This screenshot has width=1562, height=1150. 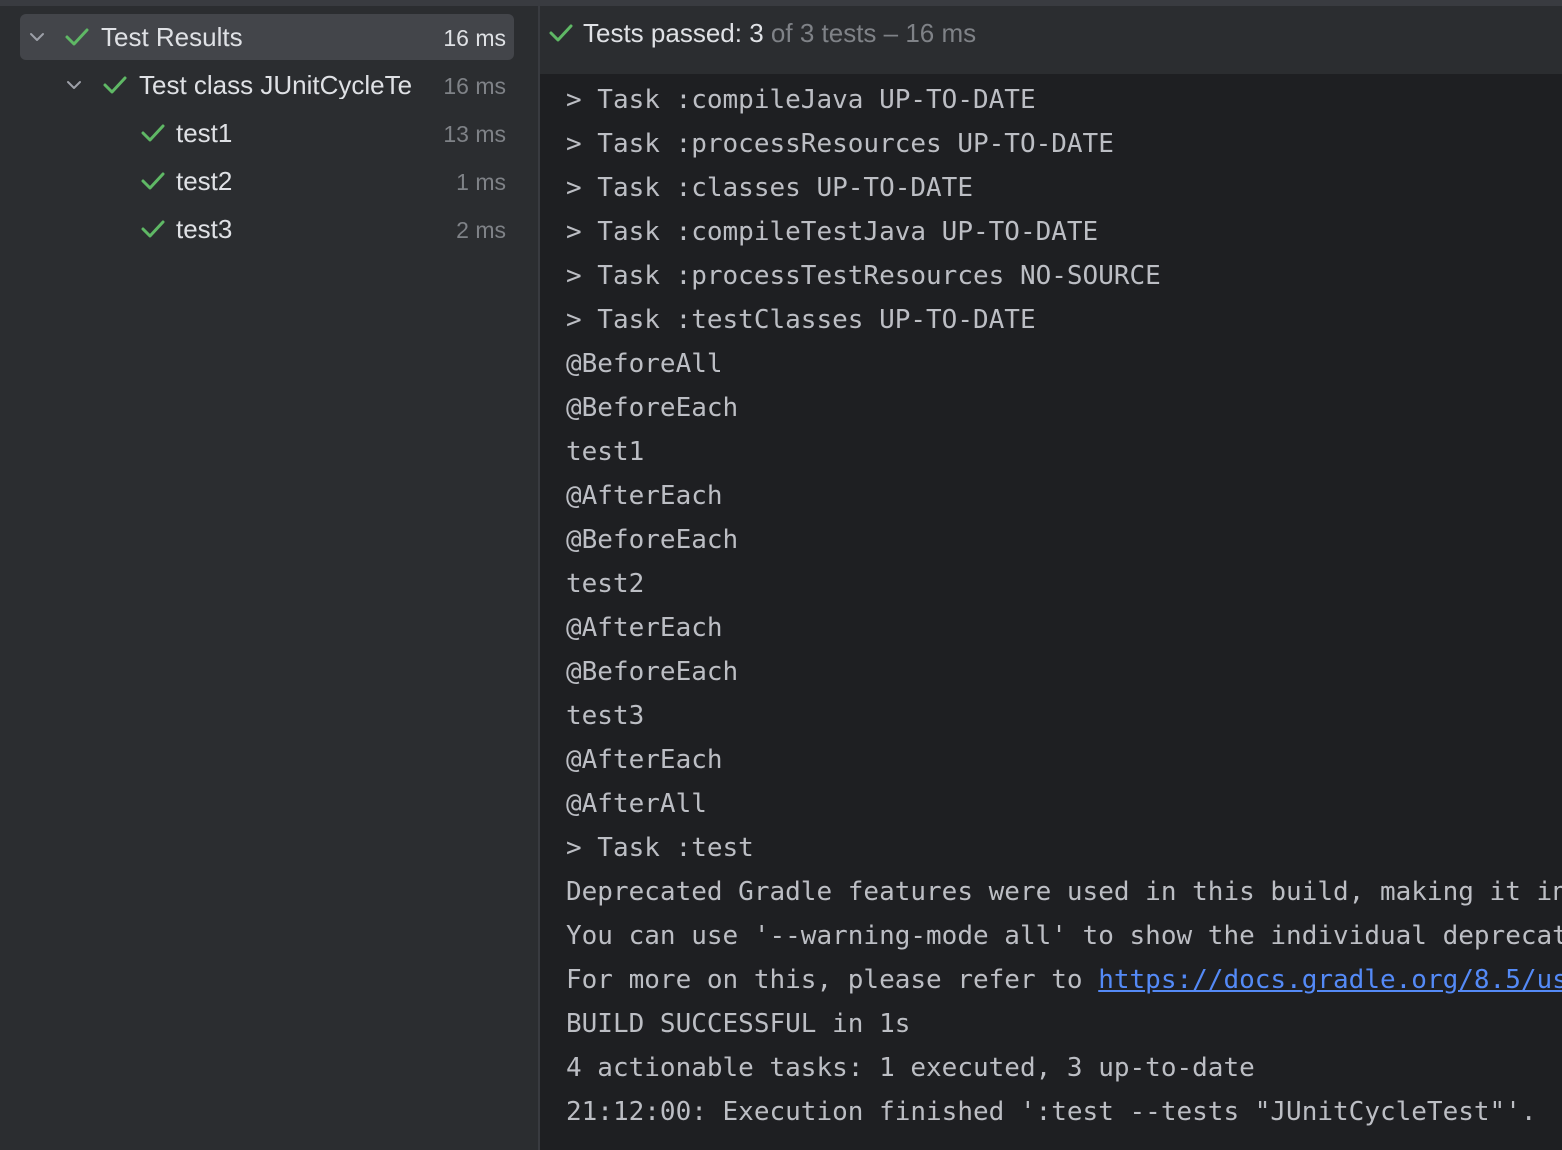 I want to click on console-line: @BeforeAll, so click(x=644, y=364).